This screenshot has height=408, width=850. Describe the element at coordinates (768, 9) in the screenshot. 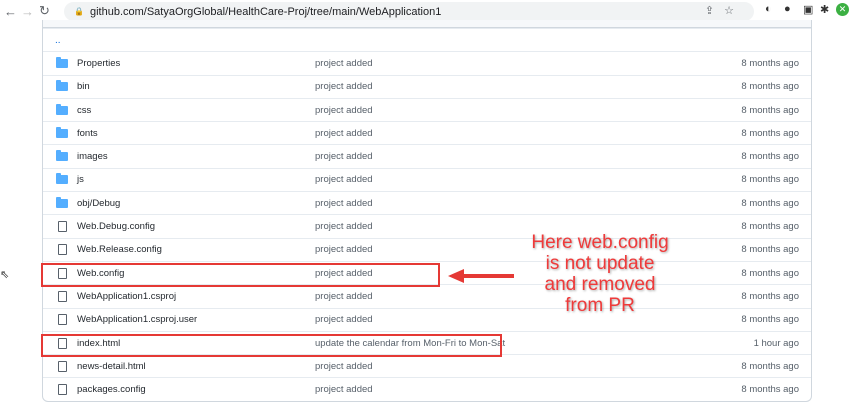

I see `extension-icon: ◐` at that location.